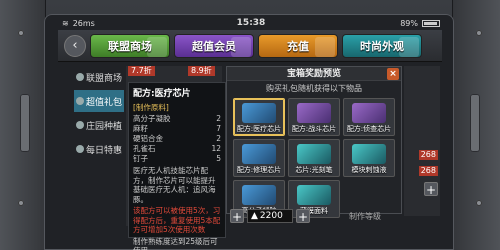  I want to click on reward-card: 芯片:光刻笔, so click(314, 158).